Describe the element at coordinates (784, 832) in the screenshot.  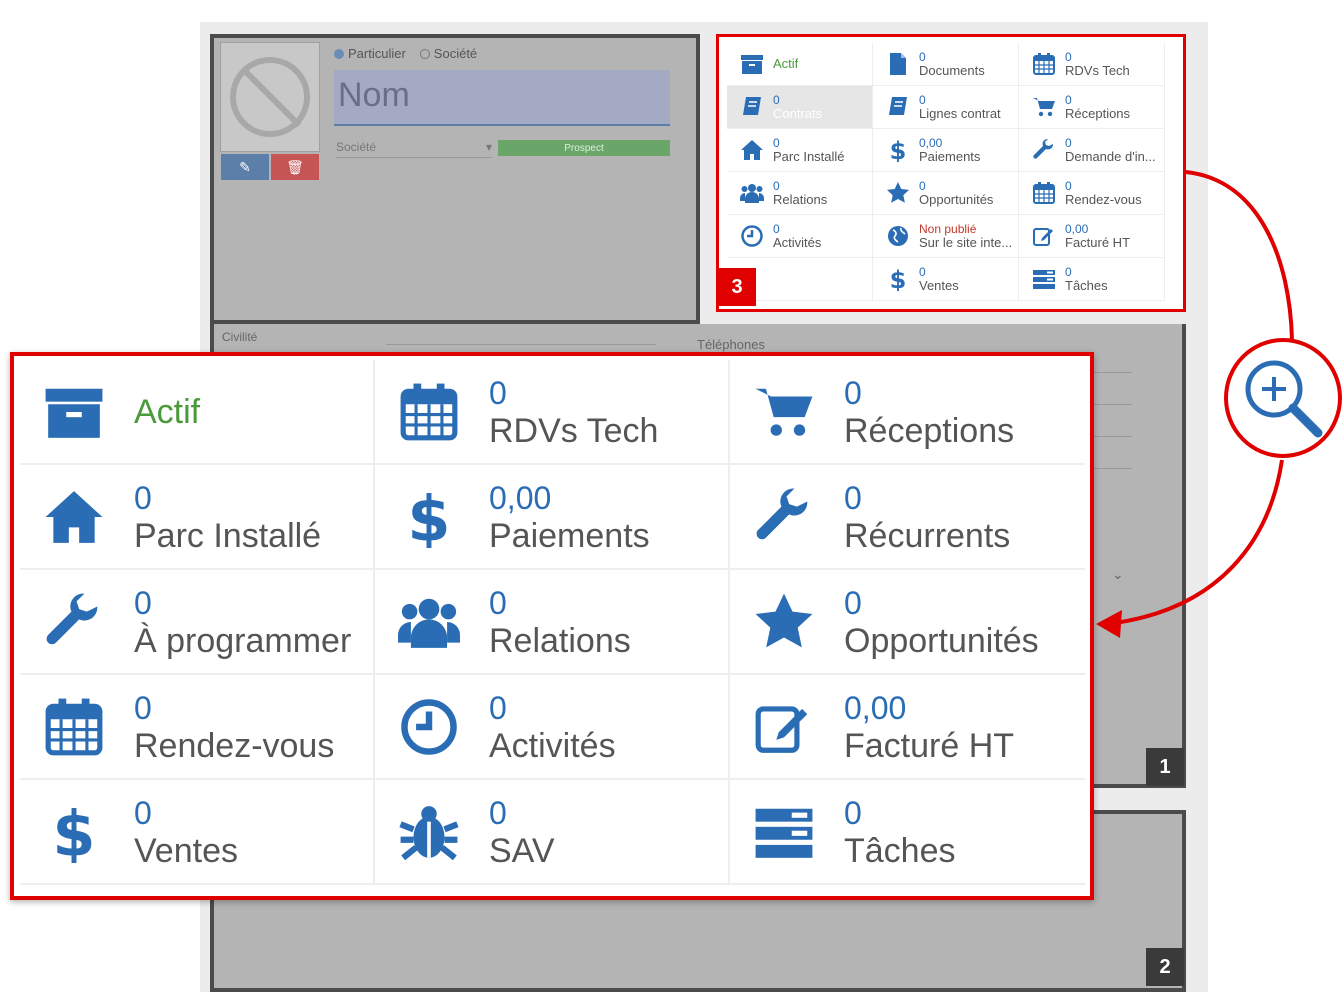
I see `tasks-icon` at that location.